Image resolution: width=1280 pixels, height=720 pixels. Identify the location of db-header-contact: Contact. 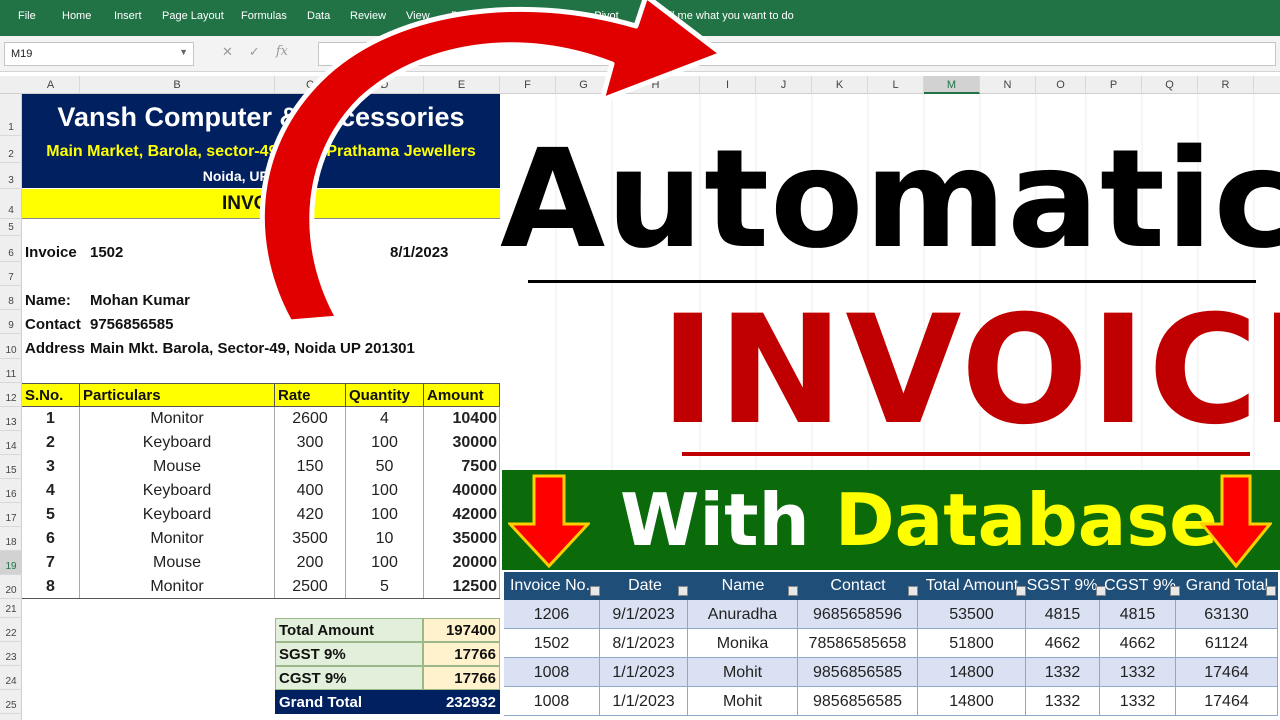
(858, 586).